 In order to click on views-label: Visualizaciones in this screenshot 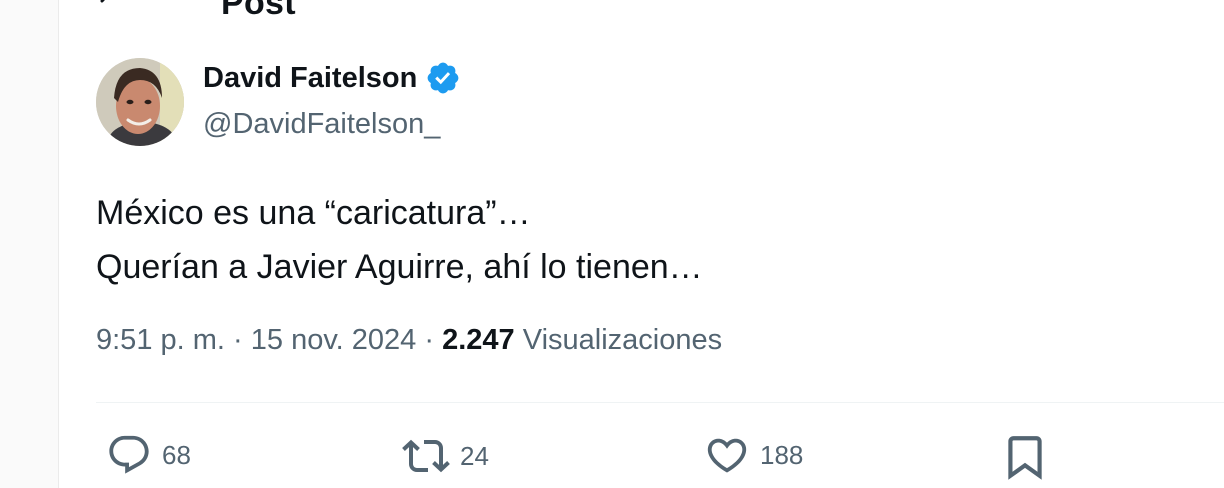, I will do `click(622, 340)`.